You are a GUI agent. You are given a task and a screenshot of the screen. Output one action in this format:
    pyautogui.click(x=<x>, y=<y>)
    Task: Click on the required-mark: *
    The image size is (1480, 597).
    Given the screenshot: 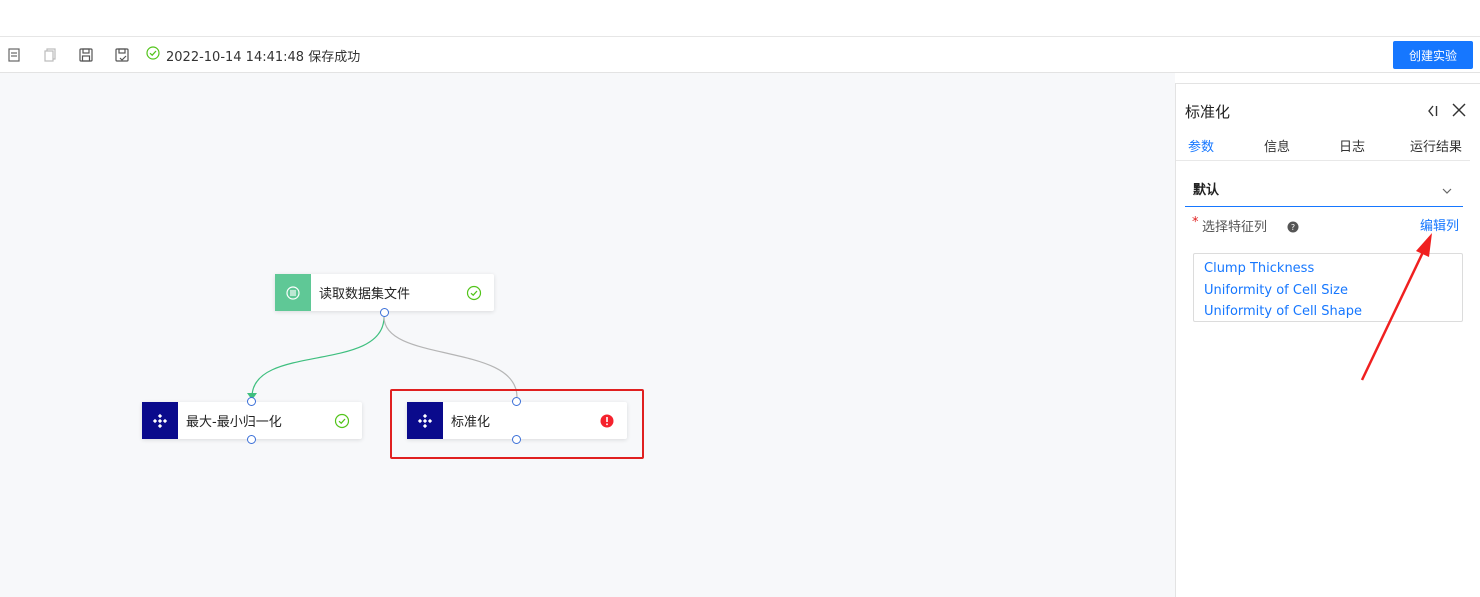 What is the action you would take?
    pyautogui.click(x=1195, y=222)
    